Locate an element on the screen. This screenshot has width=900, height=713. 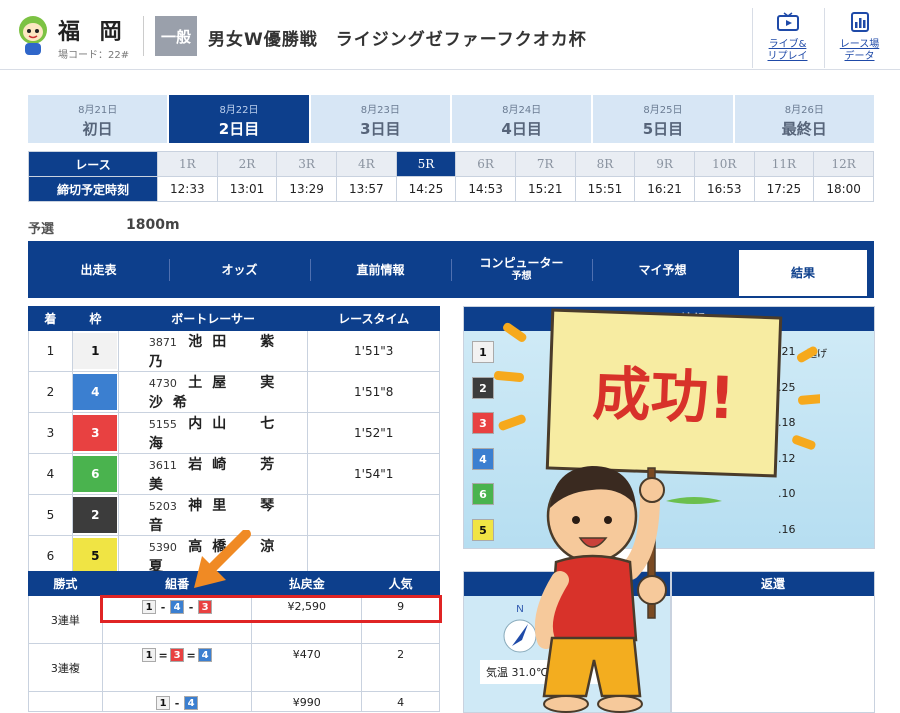
grade-badge: 一般 is located at coordinates (176, 36).